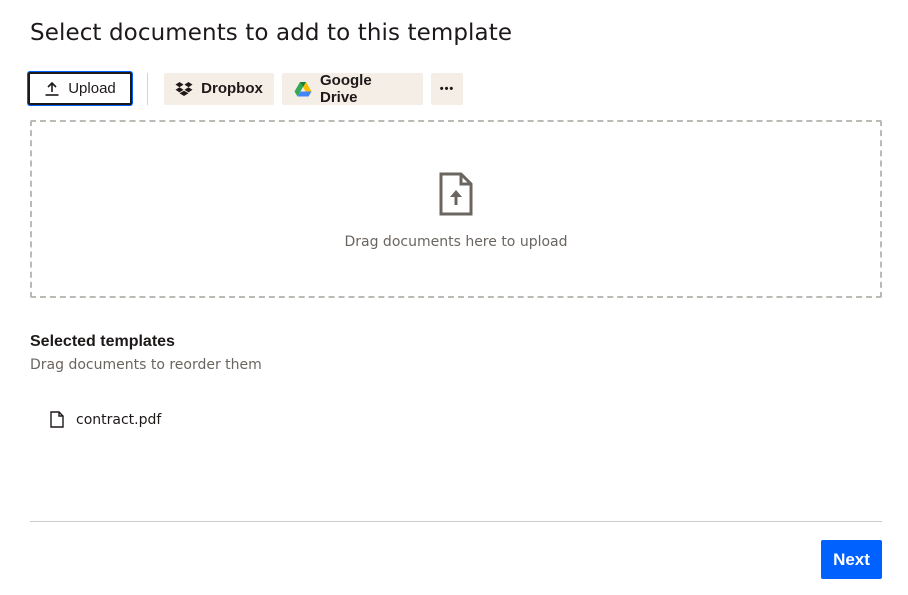 The width and height of the screenshot is (908, 595). Describe the element at coordinates (146, 365) in the screenshot. I see `selected-templates-subtitle: Drag documents to reorder them` at that location.